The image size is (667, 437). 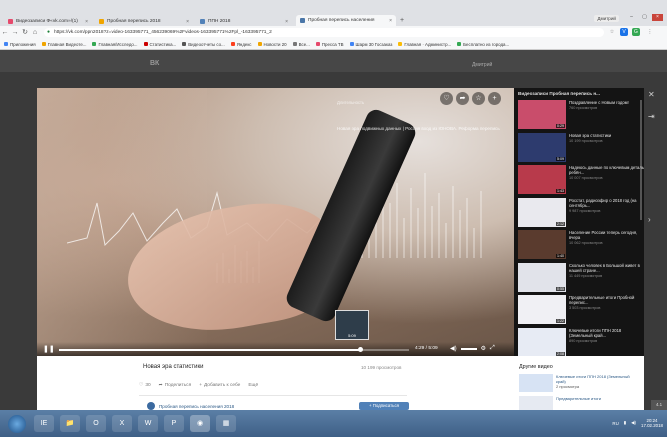 What do you see at coordinates (542, 114) in the screenshot?
I see `video-thumbnail: 0:29` at bounding box center [542, 114].